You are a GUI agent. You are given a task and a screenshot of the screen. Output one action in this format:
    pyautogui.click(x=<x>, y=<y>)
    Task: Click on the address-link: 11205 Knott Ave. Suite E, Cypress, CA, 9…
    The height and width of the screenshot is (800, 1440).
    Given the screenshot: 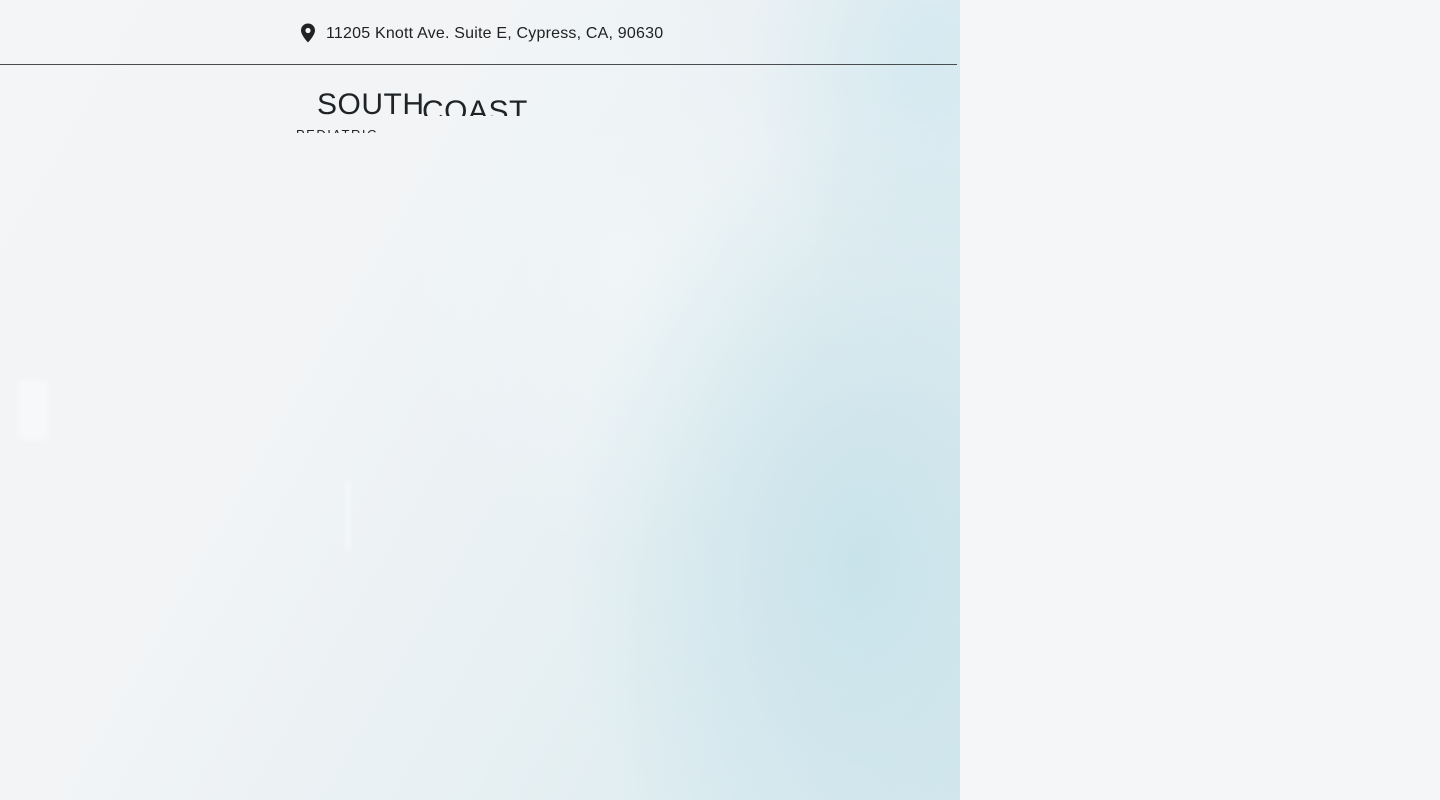 What is the action you would take?
    pyautogui.click(x=480, y=34)
    